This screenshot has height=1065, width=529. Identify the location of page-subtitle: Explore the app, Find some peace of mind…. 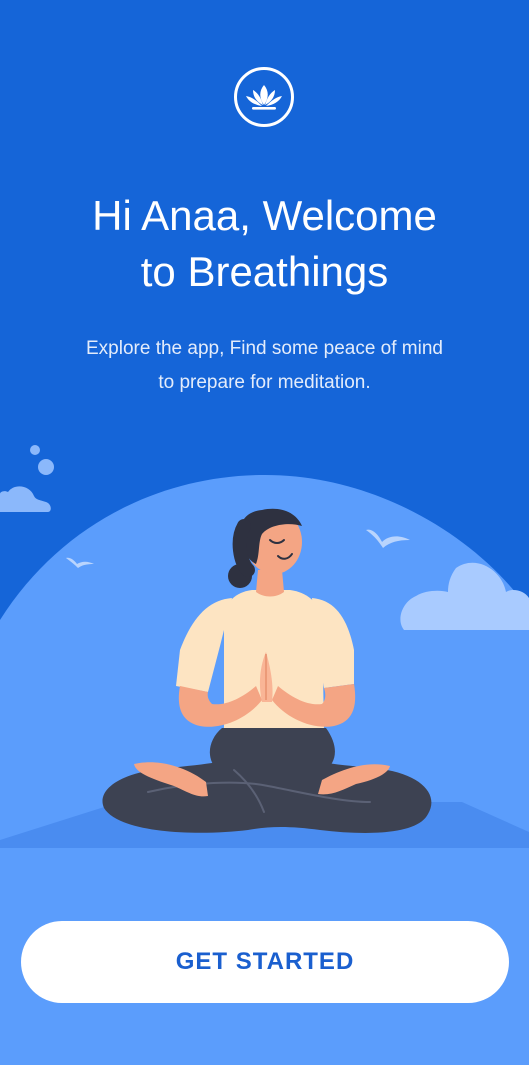
(264, 366).